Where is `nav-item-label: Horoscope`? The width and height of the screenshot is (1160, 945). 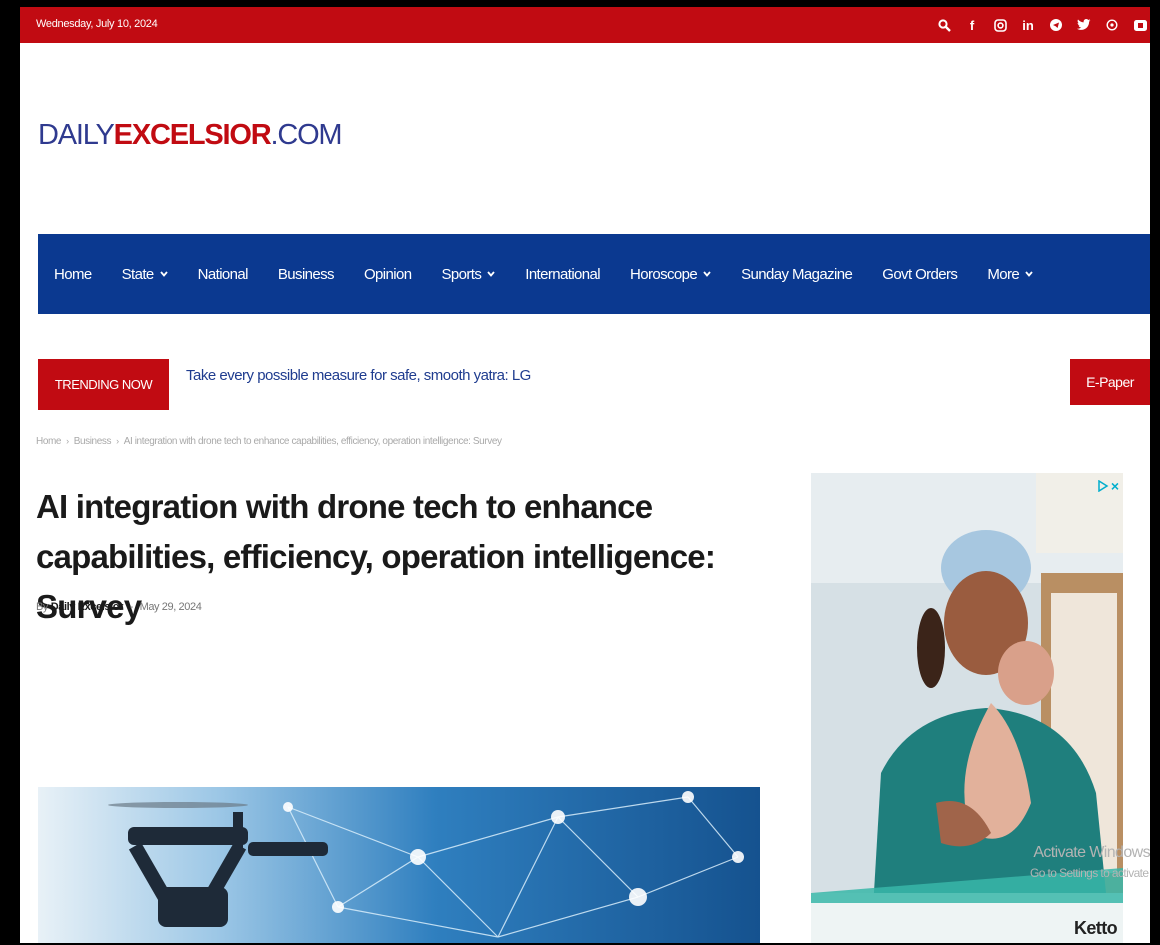
nav-item-label: Horoscope is located at coordinates (664, 274).